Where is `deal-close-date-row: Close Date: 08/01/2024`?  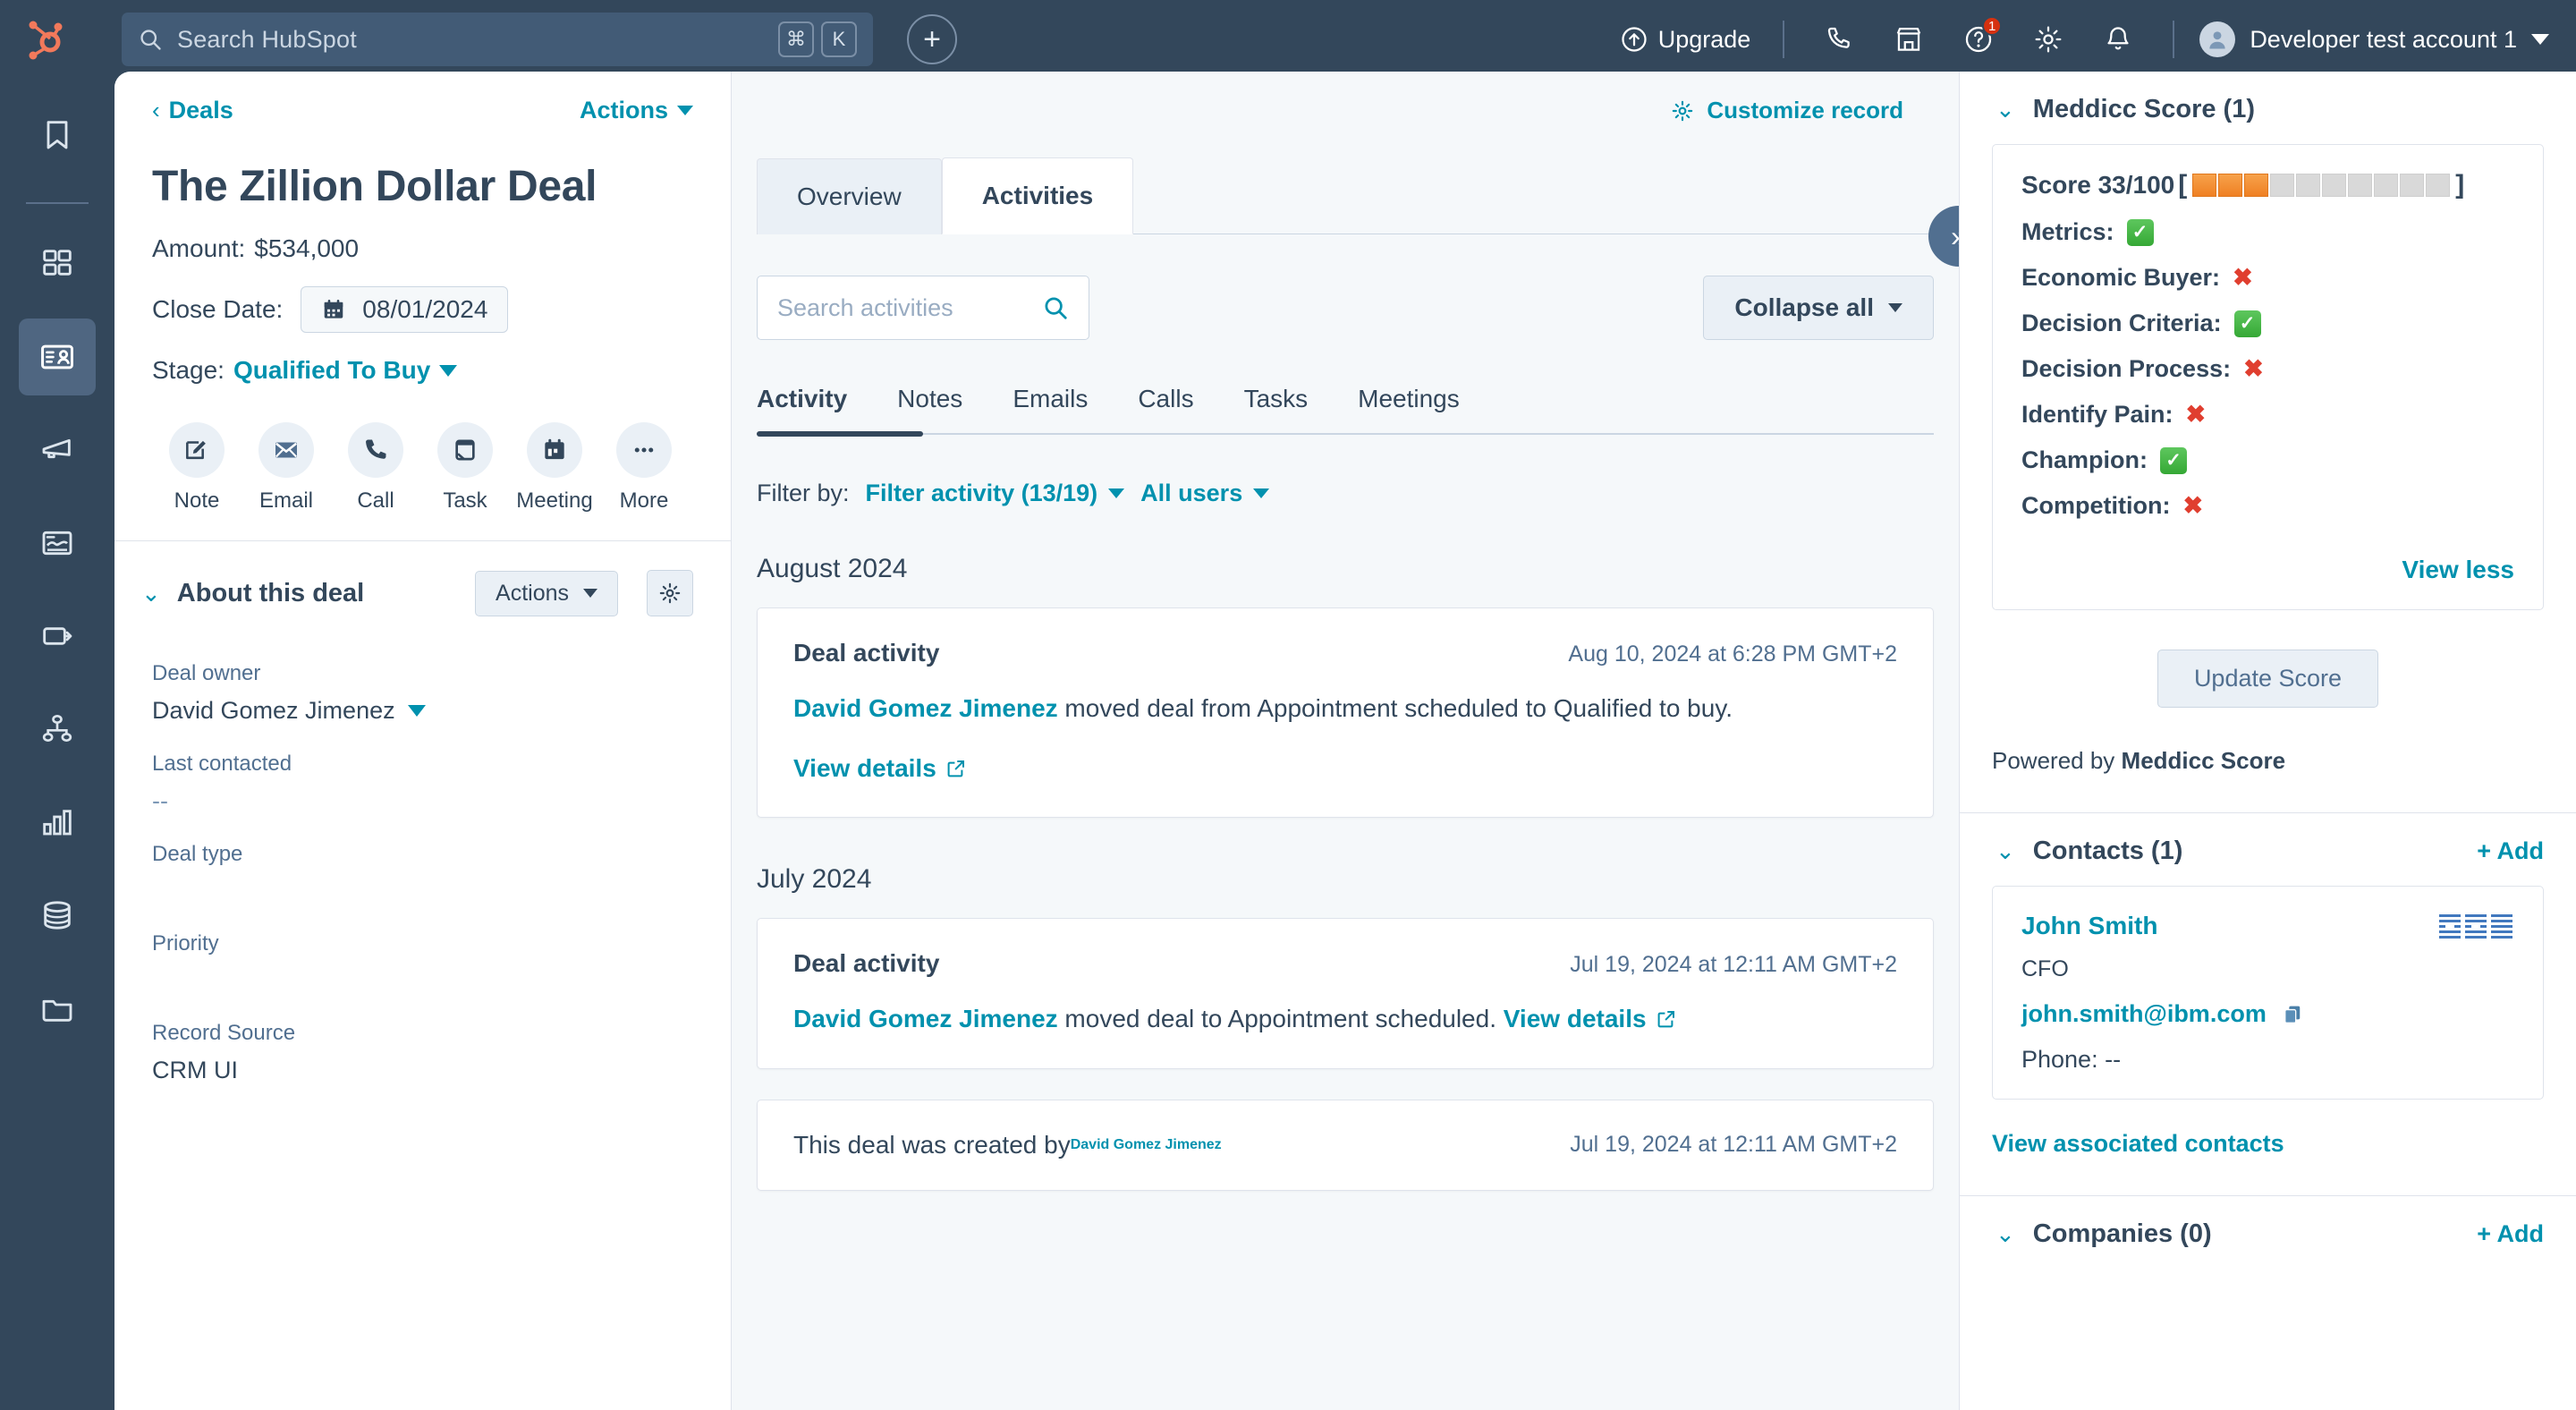
deal-close-date-row: Close Date: 08/01/2024 is located at coordinates (422, 310).